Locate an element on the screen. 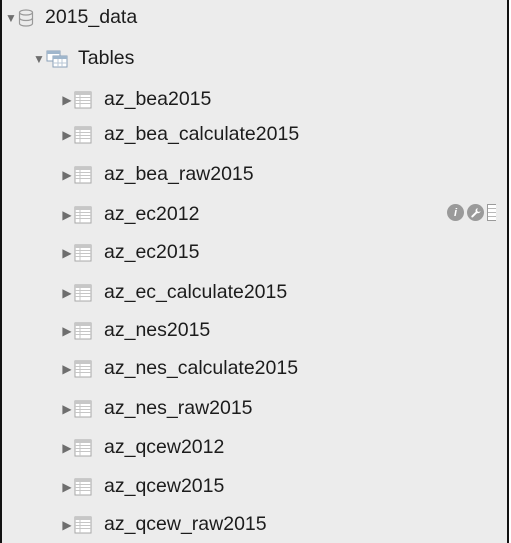 Image resolution: width=511 pixels, height=543 pixels. table-name: az_qcew2012 is located at coordinates (164, 447).